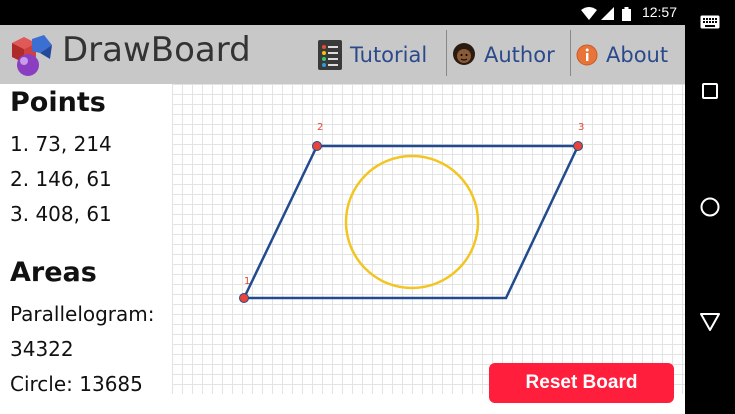  I want to click on app-title: DrawBoard, so click(156, 50).